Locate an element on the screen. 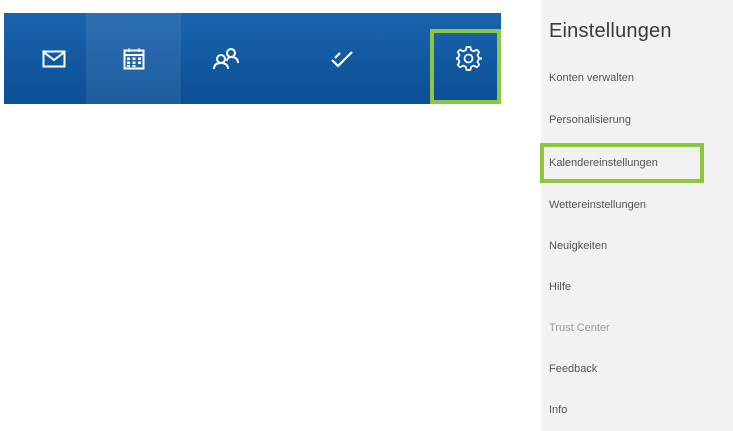 This screenshot has width=733, height=431. people-icon is located at coordinates (225, 58).